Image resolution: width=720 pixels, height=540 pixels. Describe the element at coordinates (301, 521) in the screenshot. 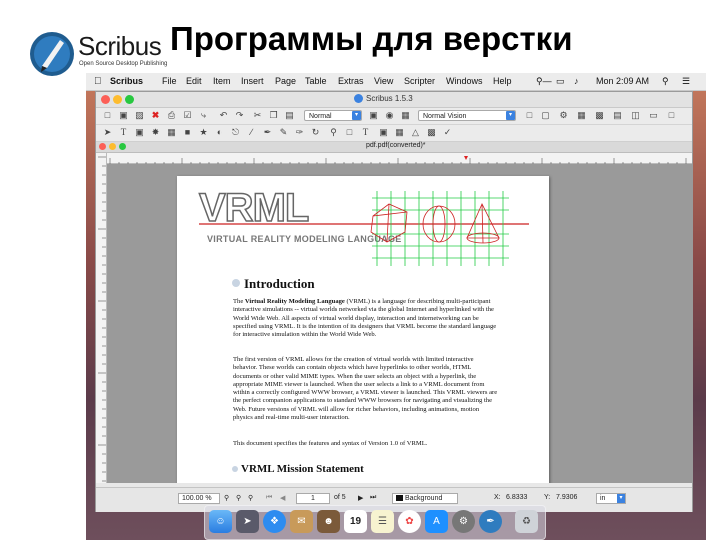

I see `mail-icon: ✉` at that location.